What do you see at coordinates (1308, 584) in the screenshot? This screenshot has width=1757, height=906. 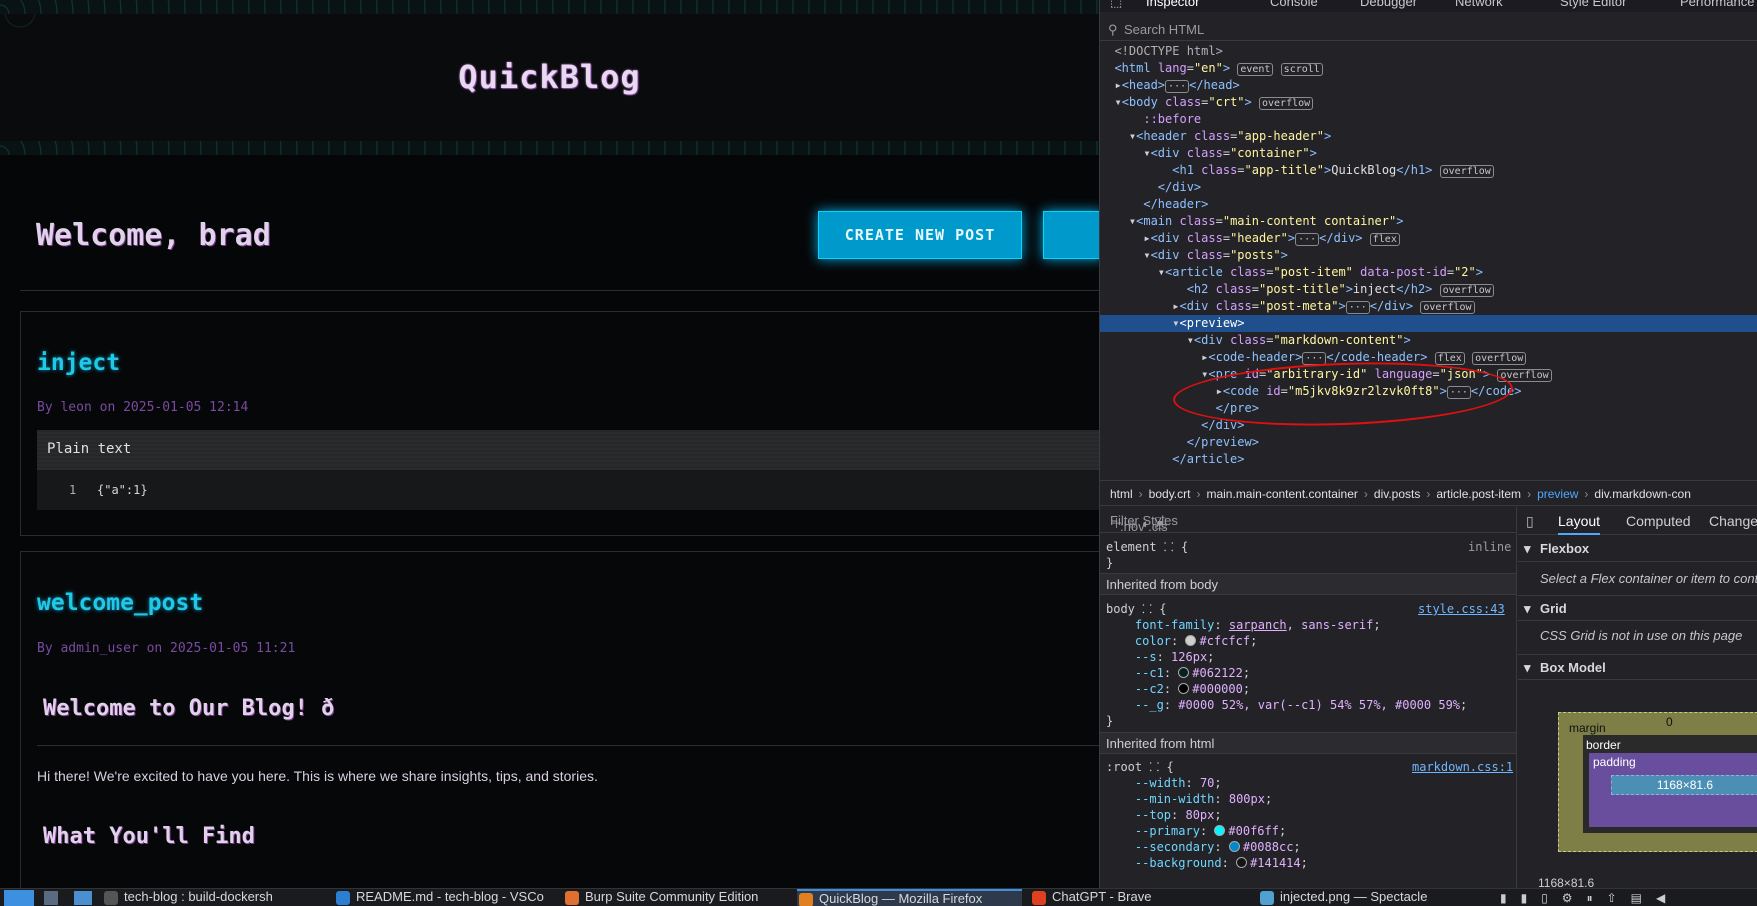 I see `section-inherited-body: Inherited from body` at bounding box center [1308, 584].